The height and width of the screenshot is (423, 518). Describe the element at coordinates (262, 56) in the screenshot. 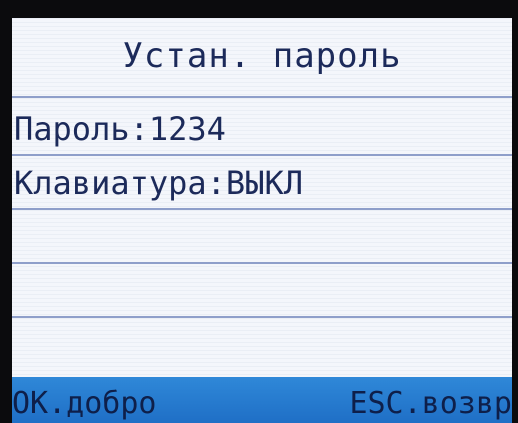

I see `screen-title: Устан. пароль` at that location.